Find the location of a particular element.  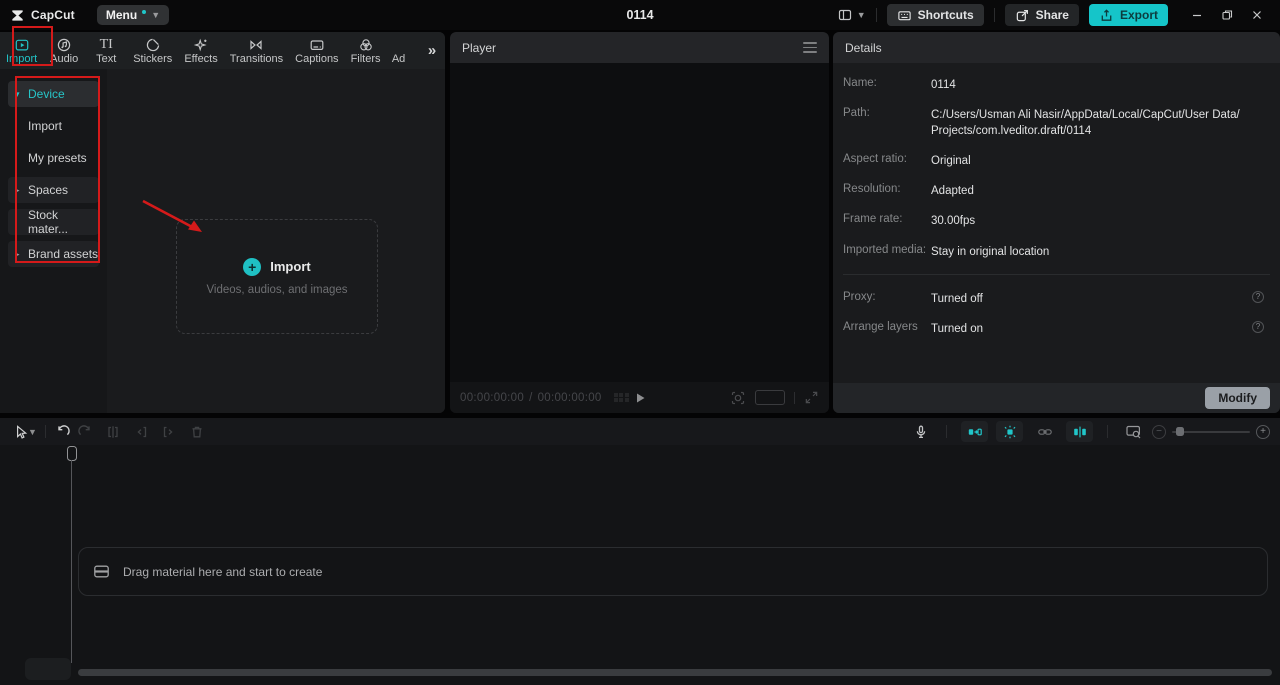

timecode: 00:00:00:00 / 00:00:00:00 is located at coordinates (531, 397).